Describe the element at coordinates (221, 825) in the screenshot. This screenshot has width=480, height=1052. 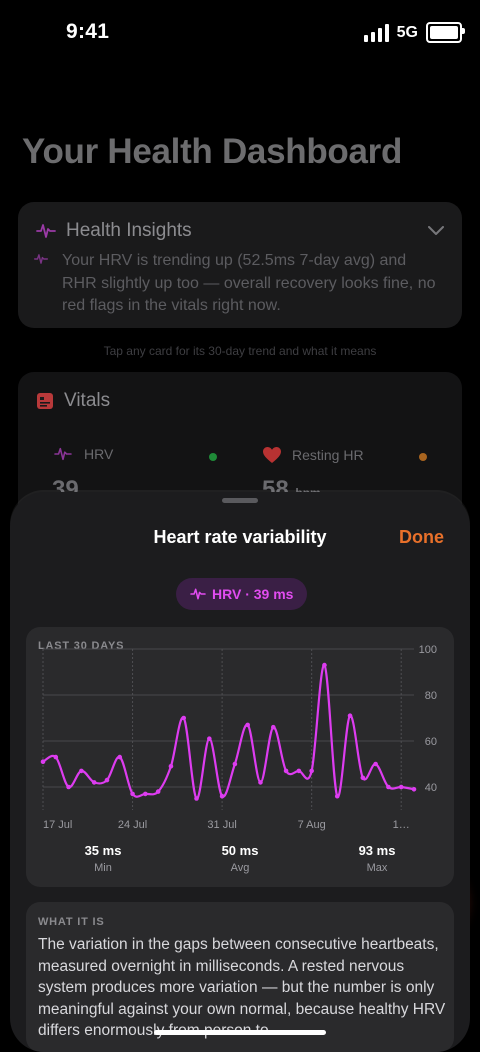
I see `x-tick-label: 31 Jul` at that location.